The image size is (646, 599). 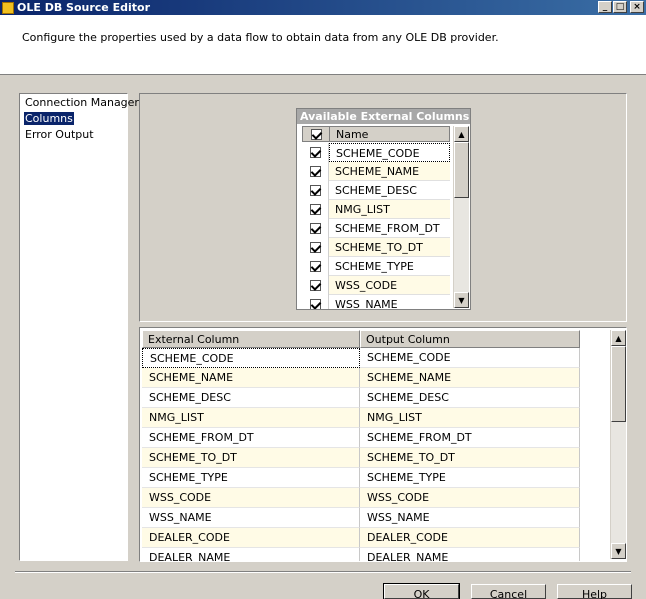 What do you see at coordinates (251, 358) in the screenshot?
I see `external-column-cell: SCHEME_CODE` at bounding box center [251, 358].